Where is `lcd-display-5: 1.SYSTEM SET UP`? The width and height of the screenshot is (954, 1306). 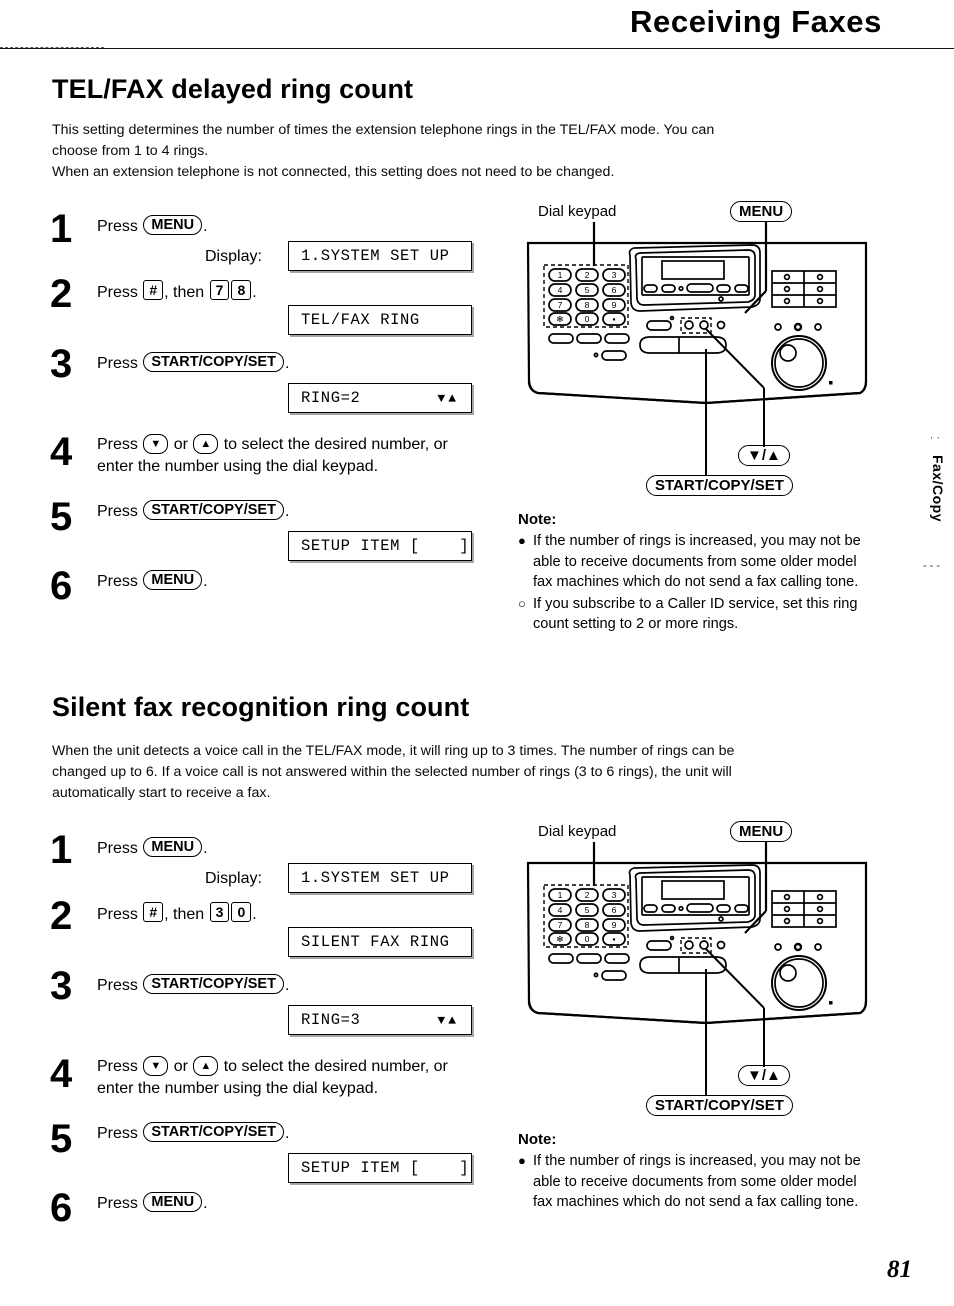
lcd-display-5: 1.SYSTEM SET UP is located at coordinates (380, 878).